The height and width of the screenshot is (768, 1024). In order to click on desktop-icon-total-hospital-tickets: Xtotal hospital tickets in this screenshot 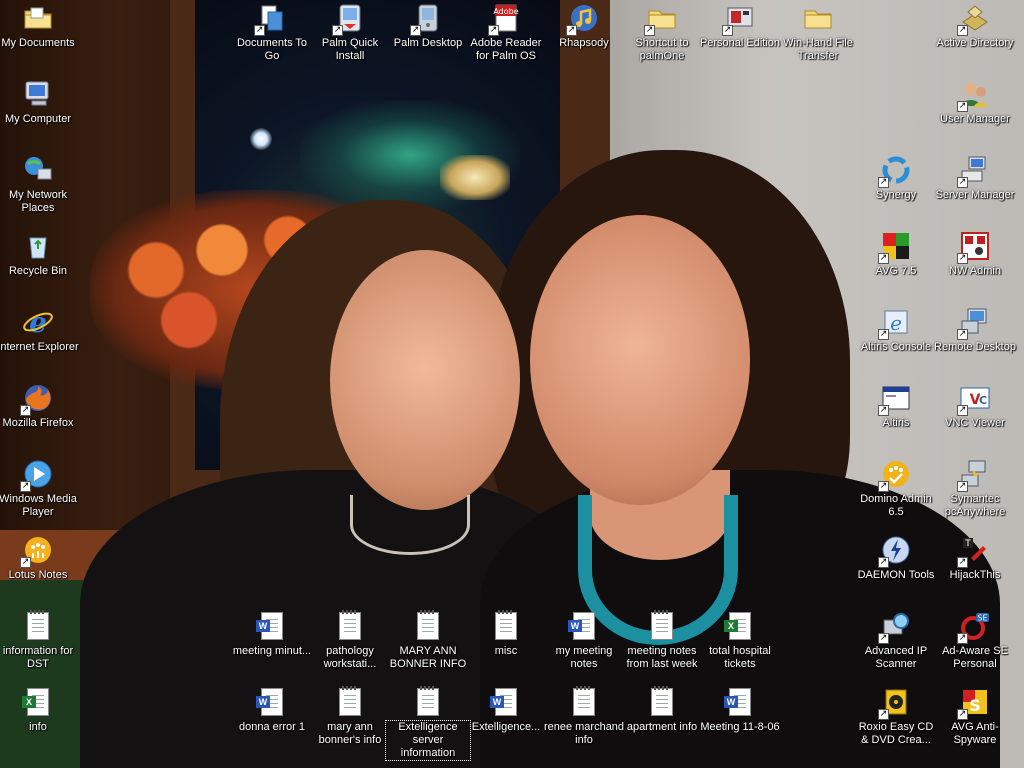, I will do `click(740, 640)`.